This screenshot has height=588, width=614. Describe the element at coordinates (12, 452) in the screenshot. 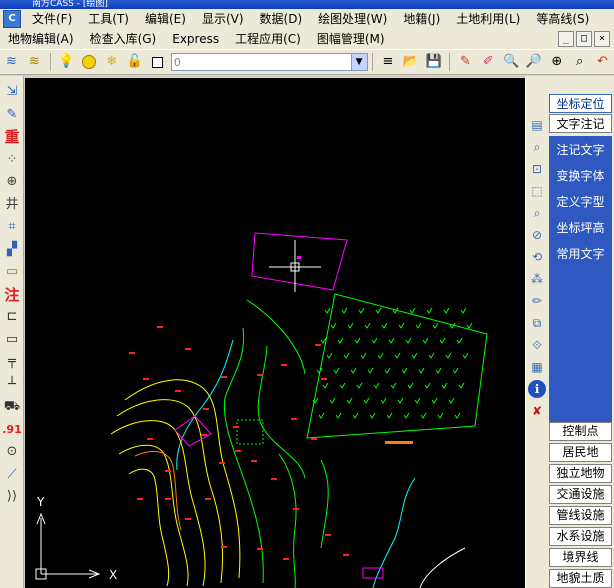

I see `tool-target-icon: ⊙` at that location.